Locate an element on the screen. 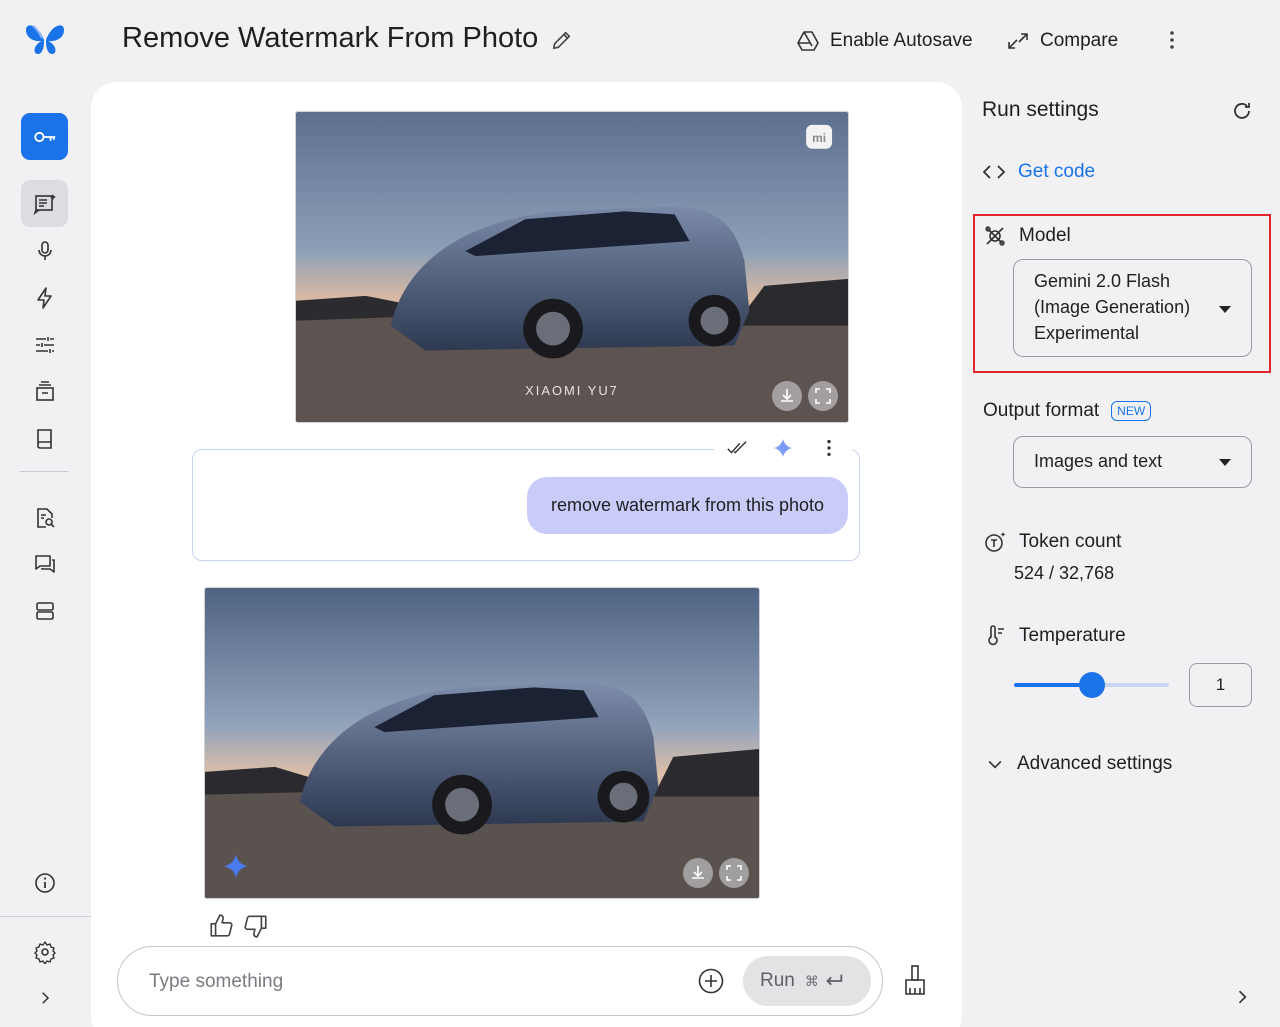 The image size is (1280, 1027). nav-settings is located at coordinates (44, 951).